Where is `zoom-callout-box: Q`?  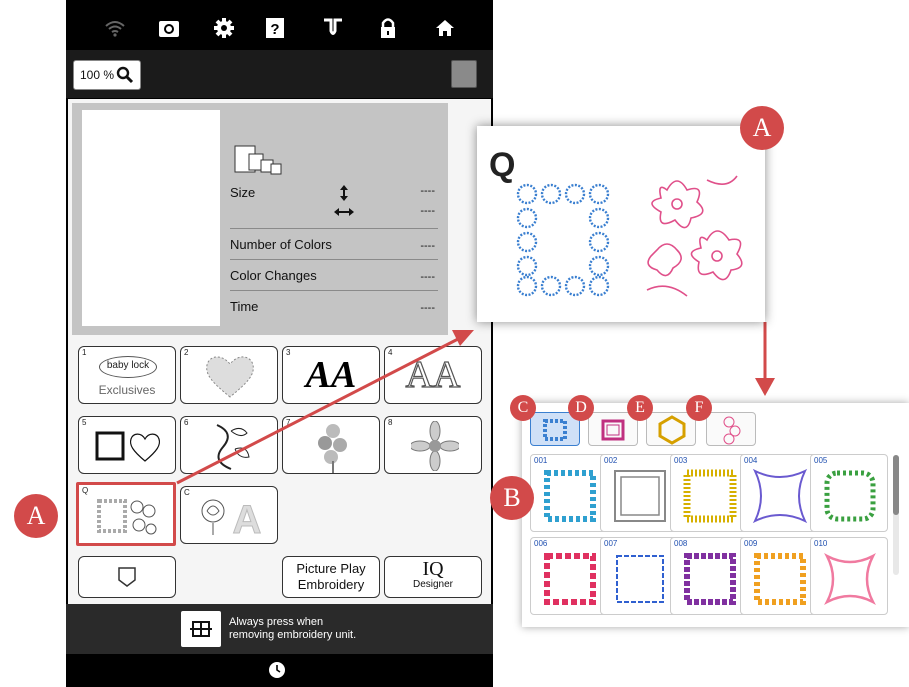 zoom-callout-box: Q is located at coordinates (621, 224).